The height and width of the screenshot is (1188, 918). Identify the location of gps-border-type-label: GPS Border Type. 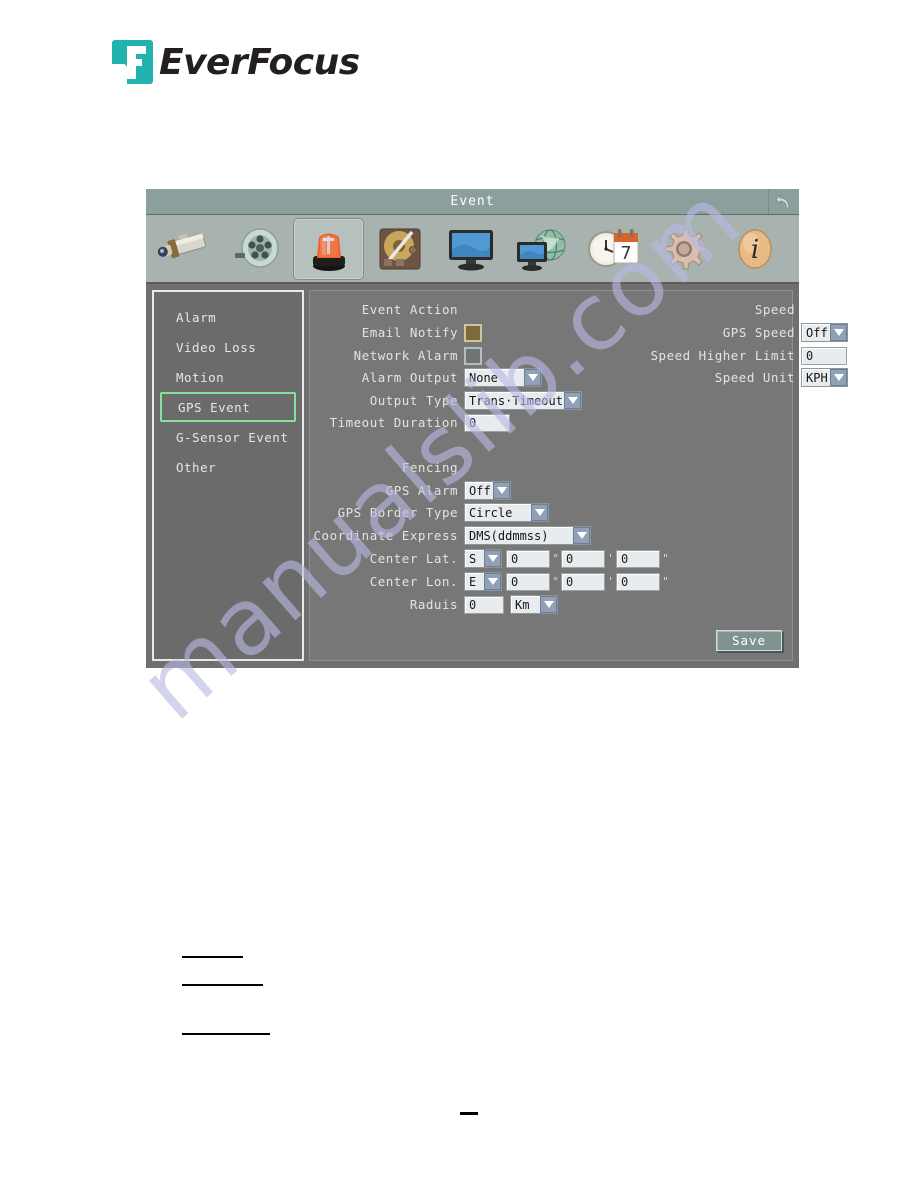
(397, 512).